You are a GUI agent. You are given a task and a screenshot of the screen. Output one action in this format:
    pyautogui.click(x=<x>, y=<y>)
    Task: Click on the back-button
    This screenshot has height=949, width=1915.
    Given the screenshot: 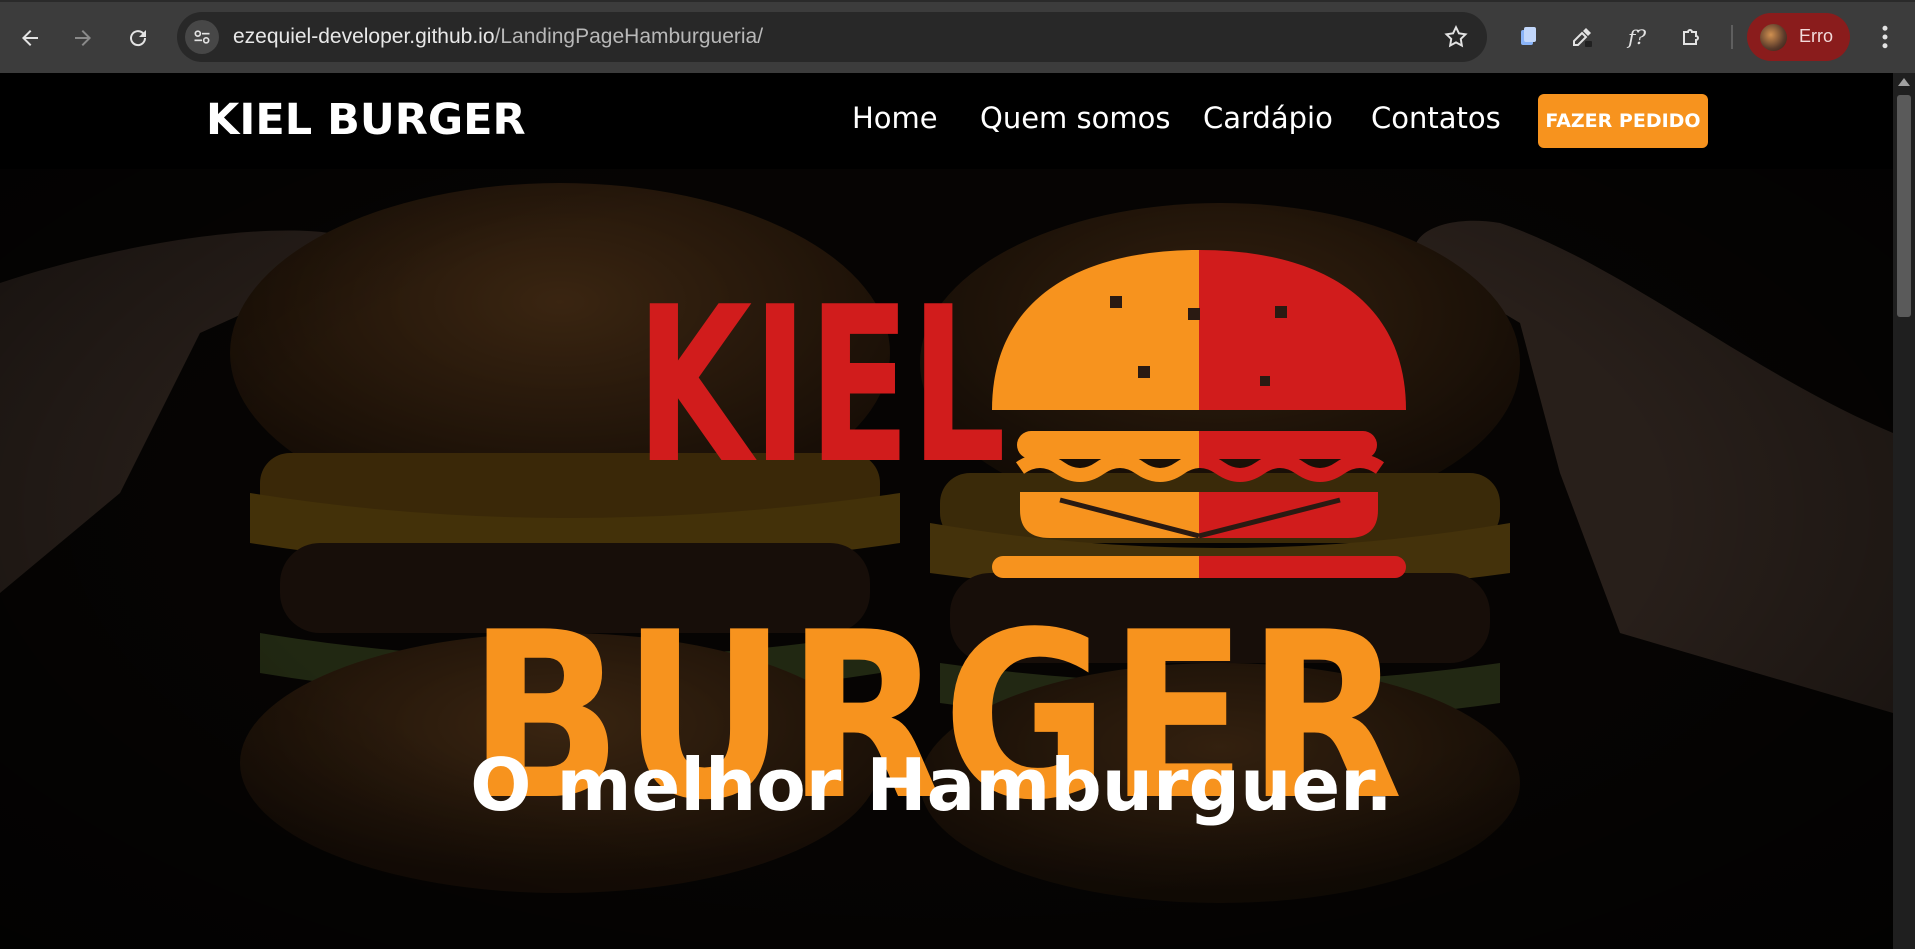 What is the action you would take?
    pyautogui.click(x=30, y=38)
    